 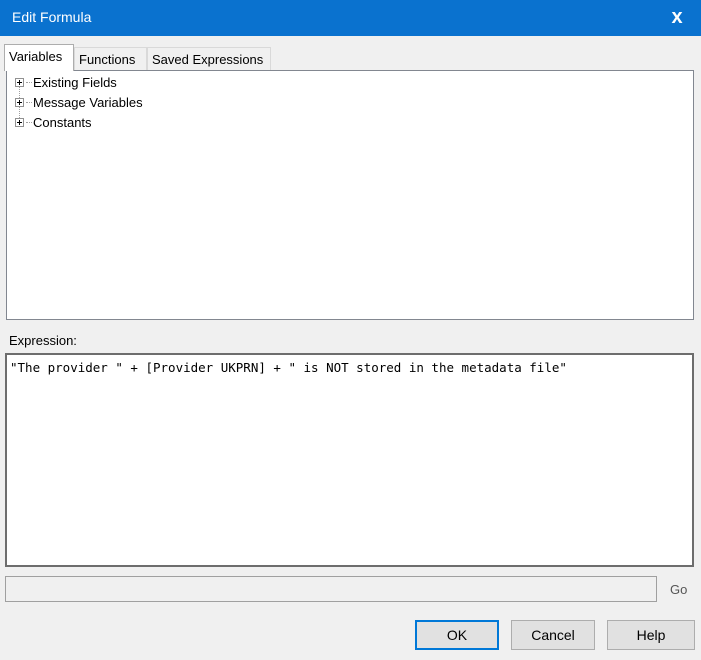 What do you see at coordinates (677, 17) in the screenshot?
I see `close-icon: x` at bounding box center [677, 17].